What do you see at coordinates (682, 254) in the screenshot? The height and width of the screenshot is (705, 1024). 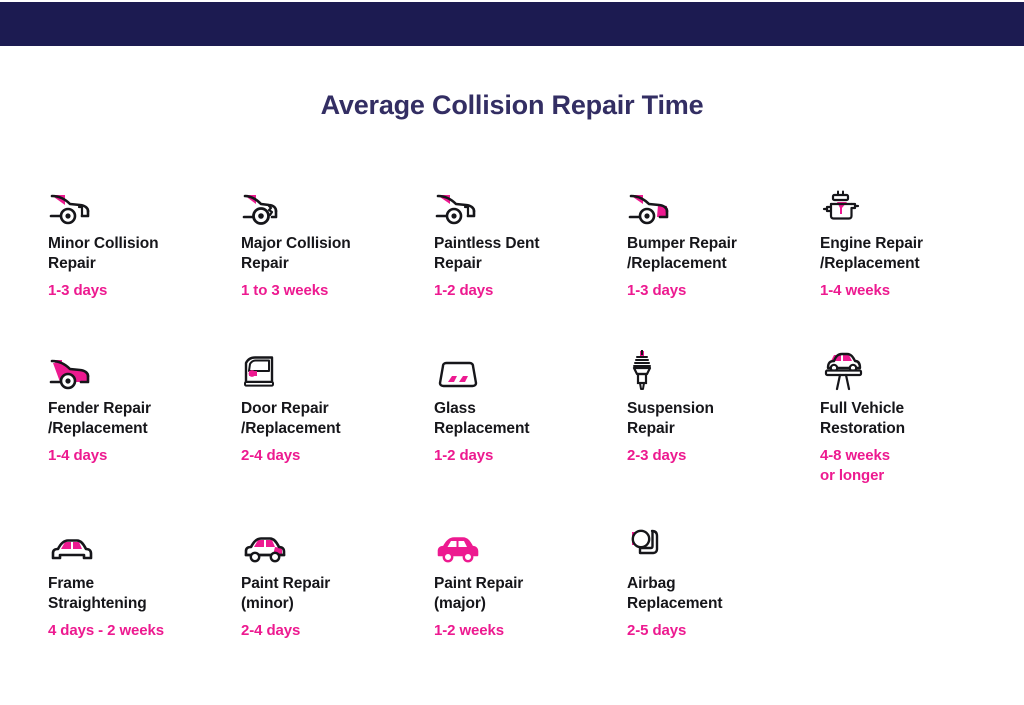 I see `repair-item-label: Bumper Repair /Replacement` at bounding box center [682, 254].